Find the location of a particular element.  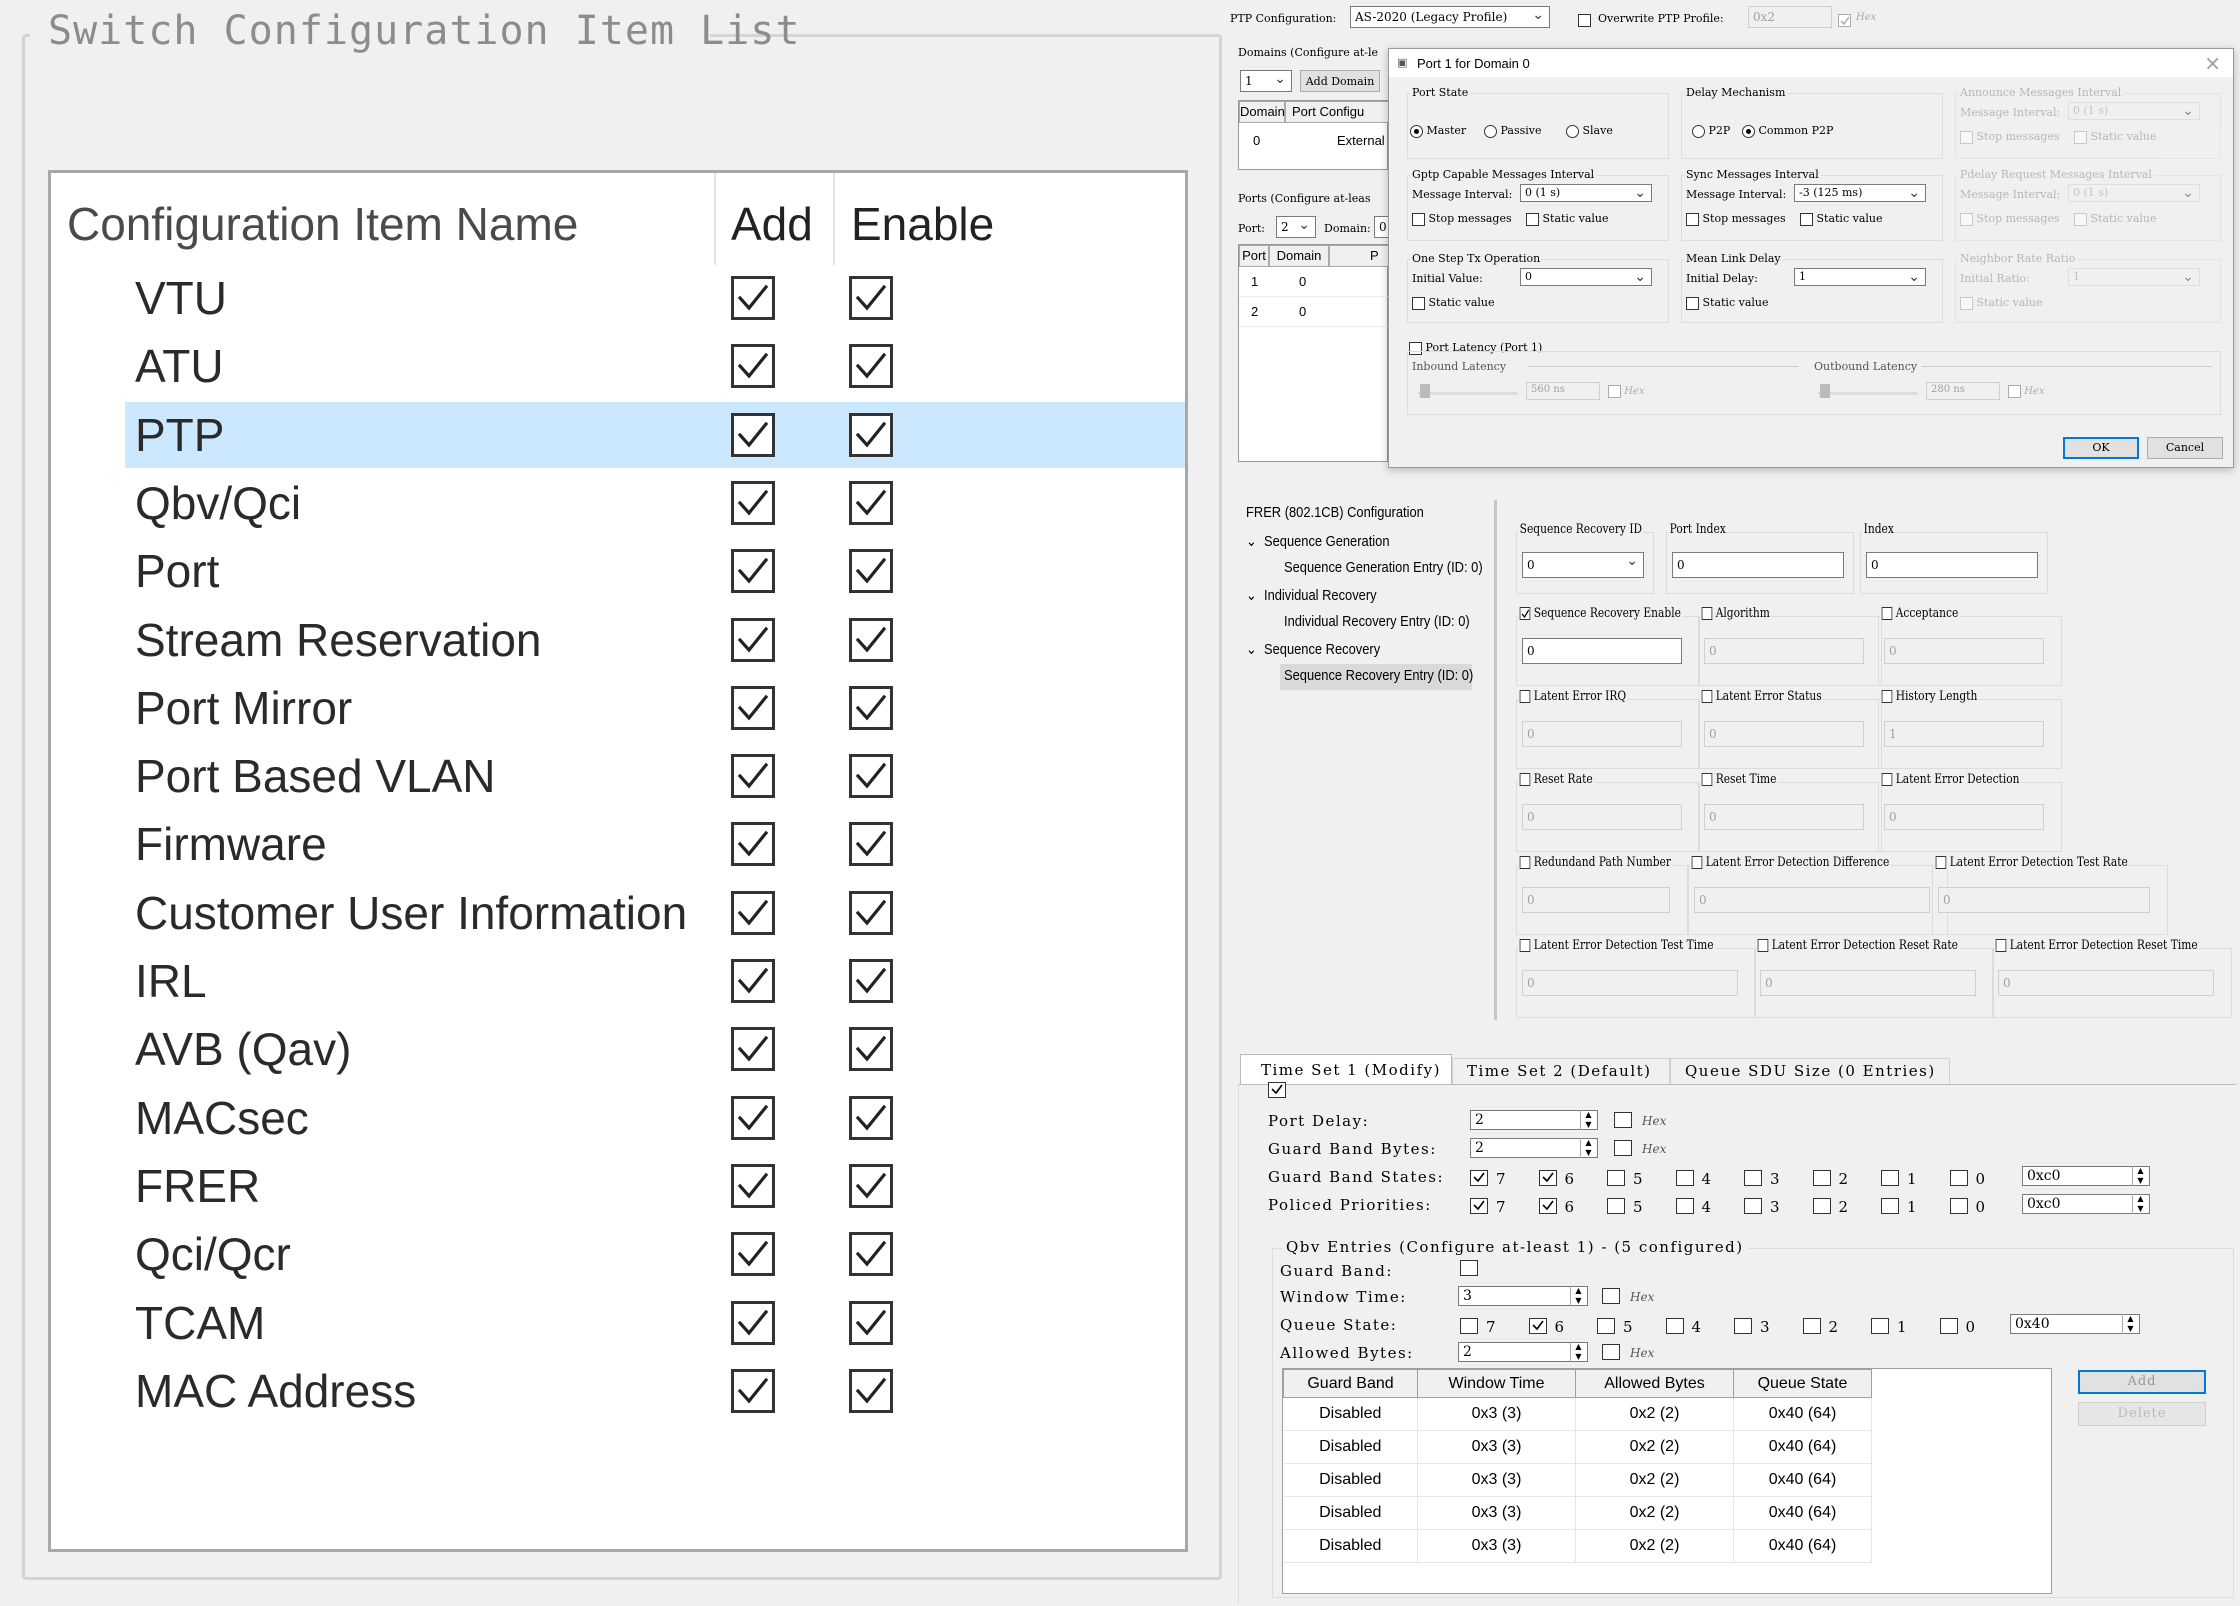

sequence-recovery-enable-input: 0 is located at coordinates (1602, 651).